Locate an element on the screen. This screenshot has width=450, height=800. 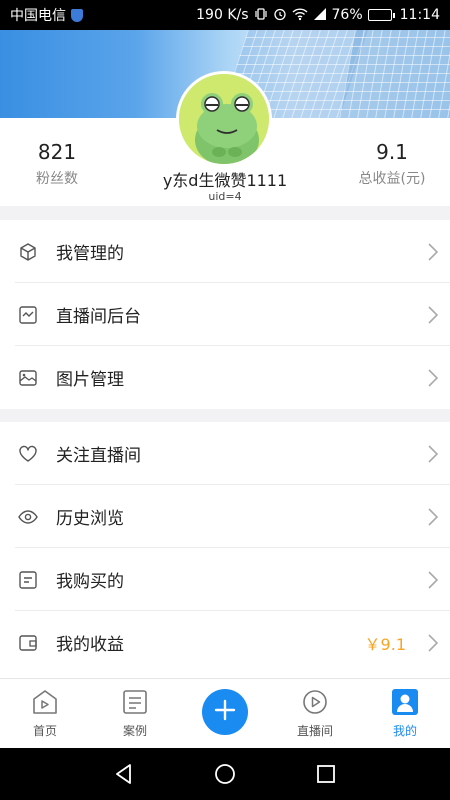
tab-label: 我的 is located at coordinates (404, 731).